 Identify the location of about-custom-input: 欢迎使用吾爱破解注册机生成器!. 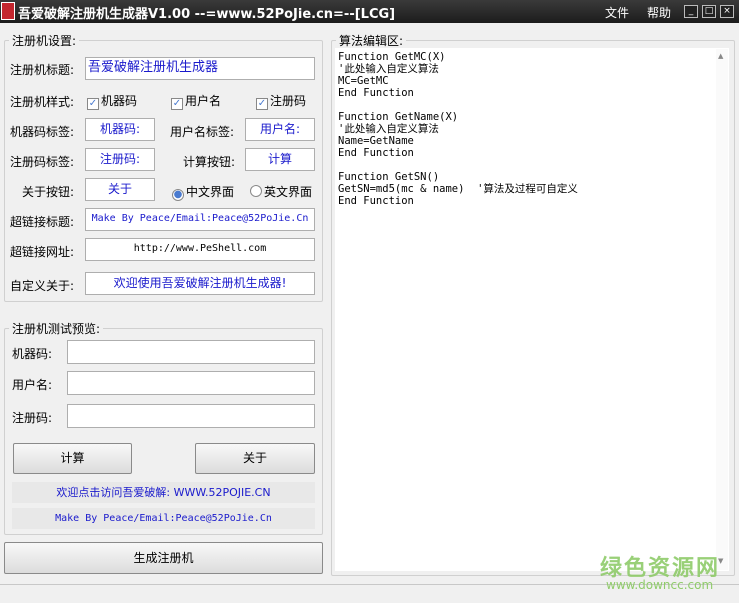
(200, 283).